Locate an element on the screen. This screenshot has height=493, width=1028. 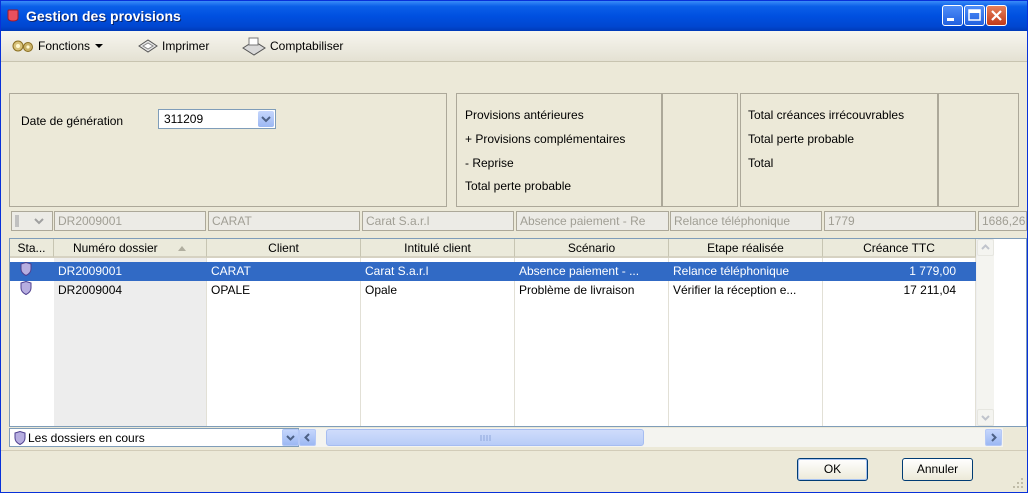
combo-dropdown-button is located at coordinates (266, 119).